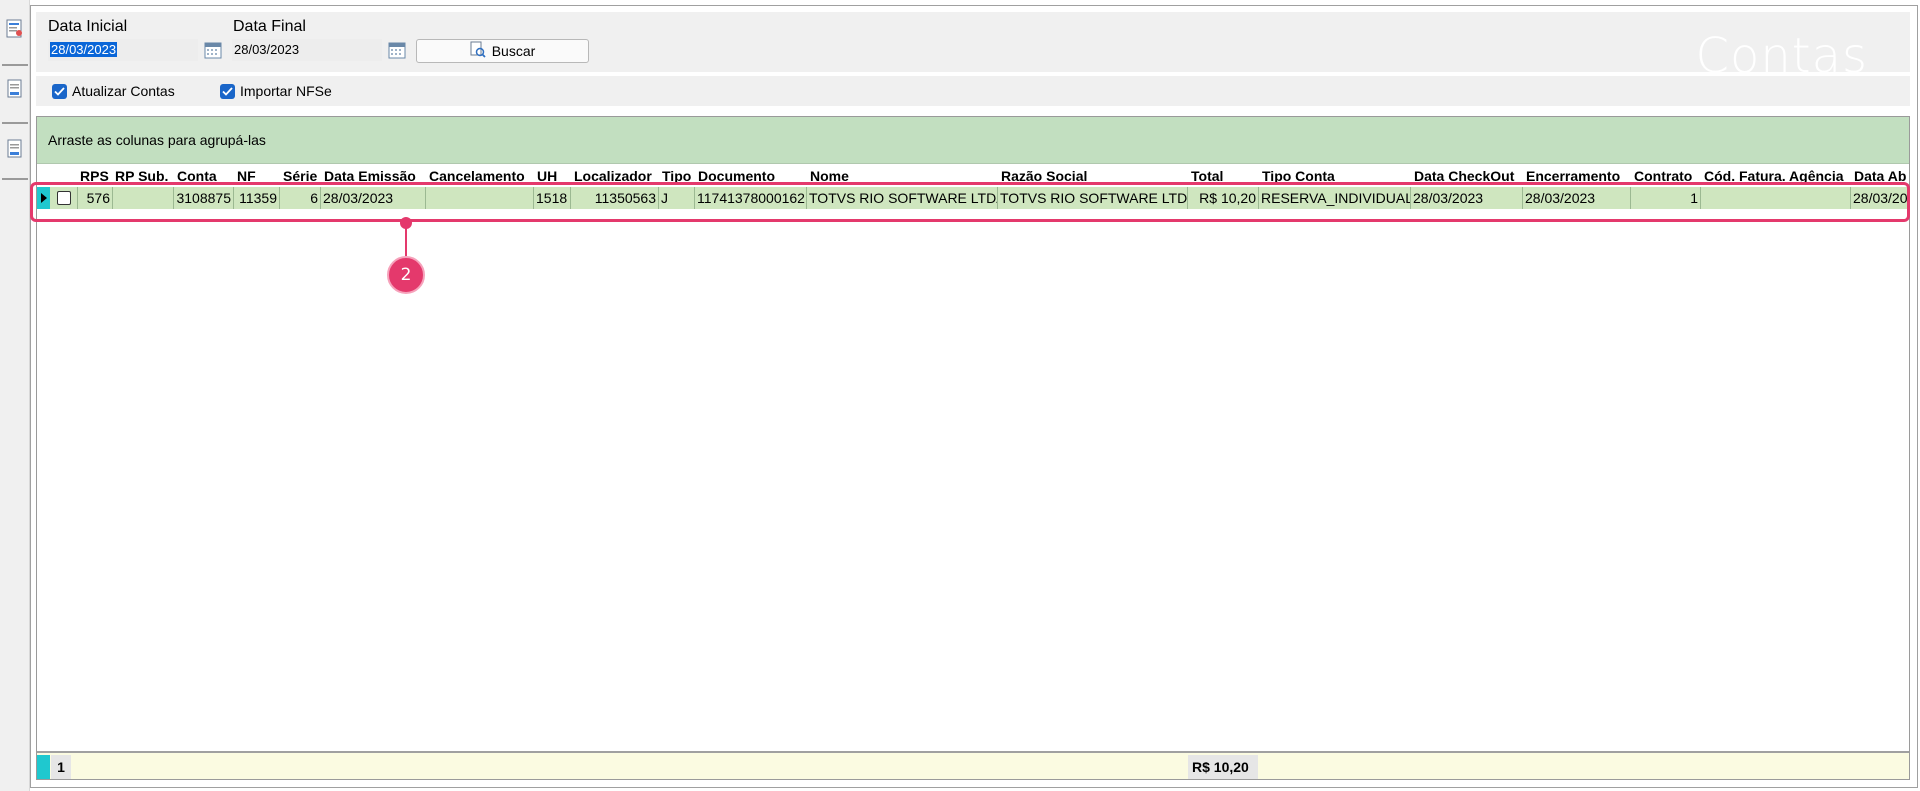 The width and height of the screenshot is (1920, 791). What do you see at coordinates (15, 395) in the screenshot?
I see `left-toolbar` at bounding box center [15, 395].